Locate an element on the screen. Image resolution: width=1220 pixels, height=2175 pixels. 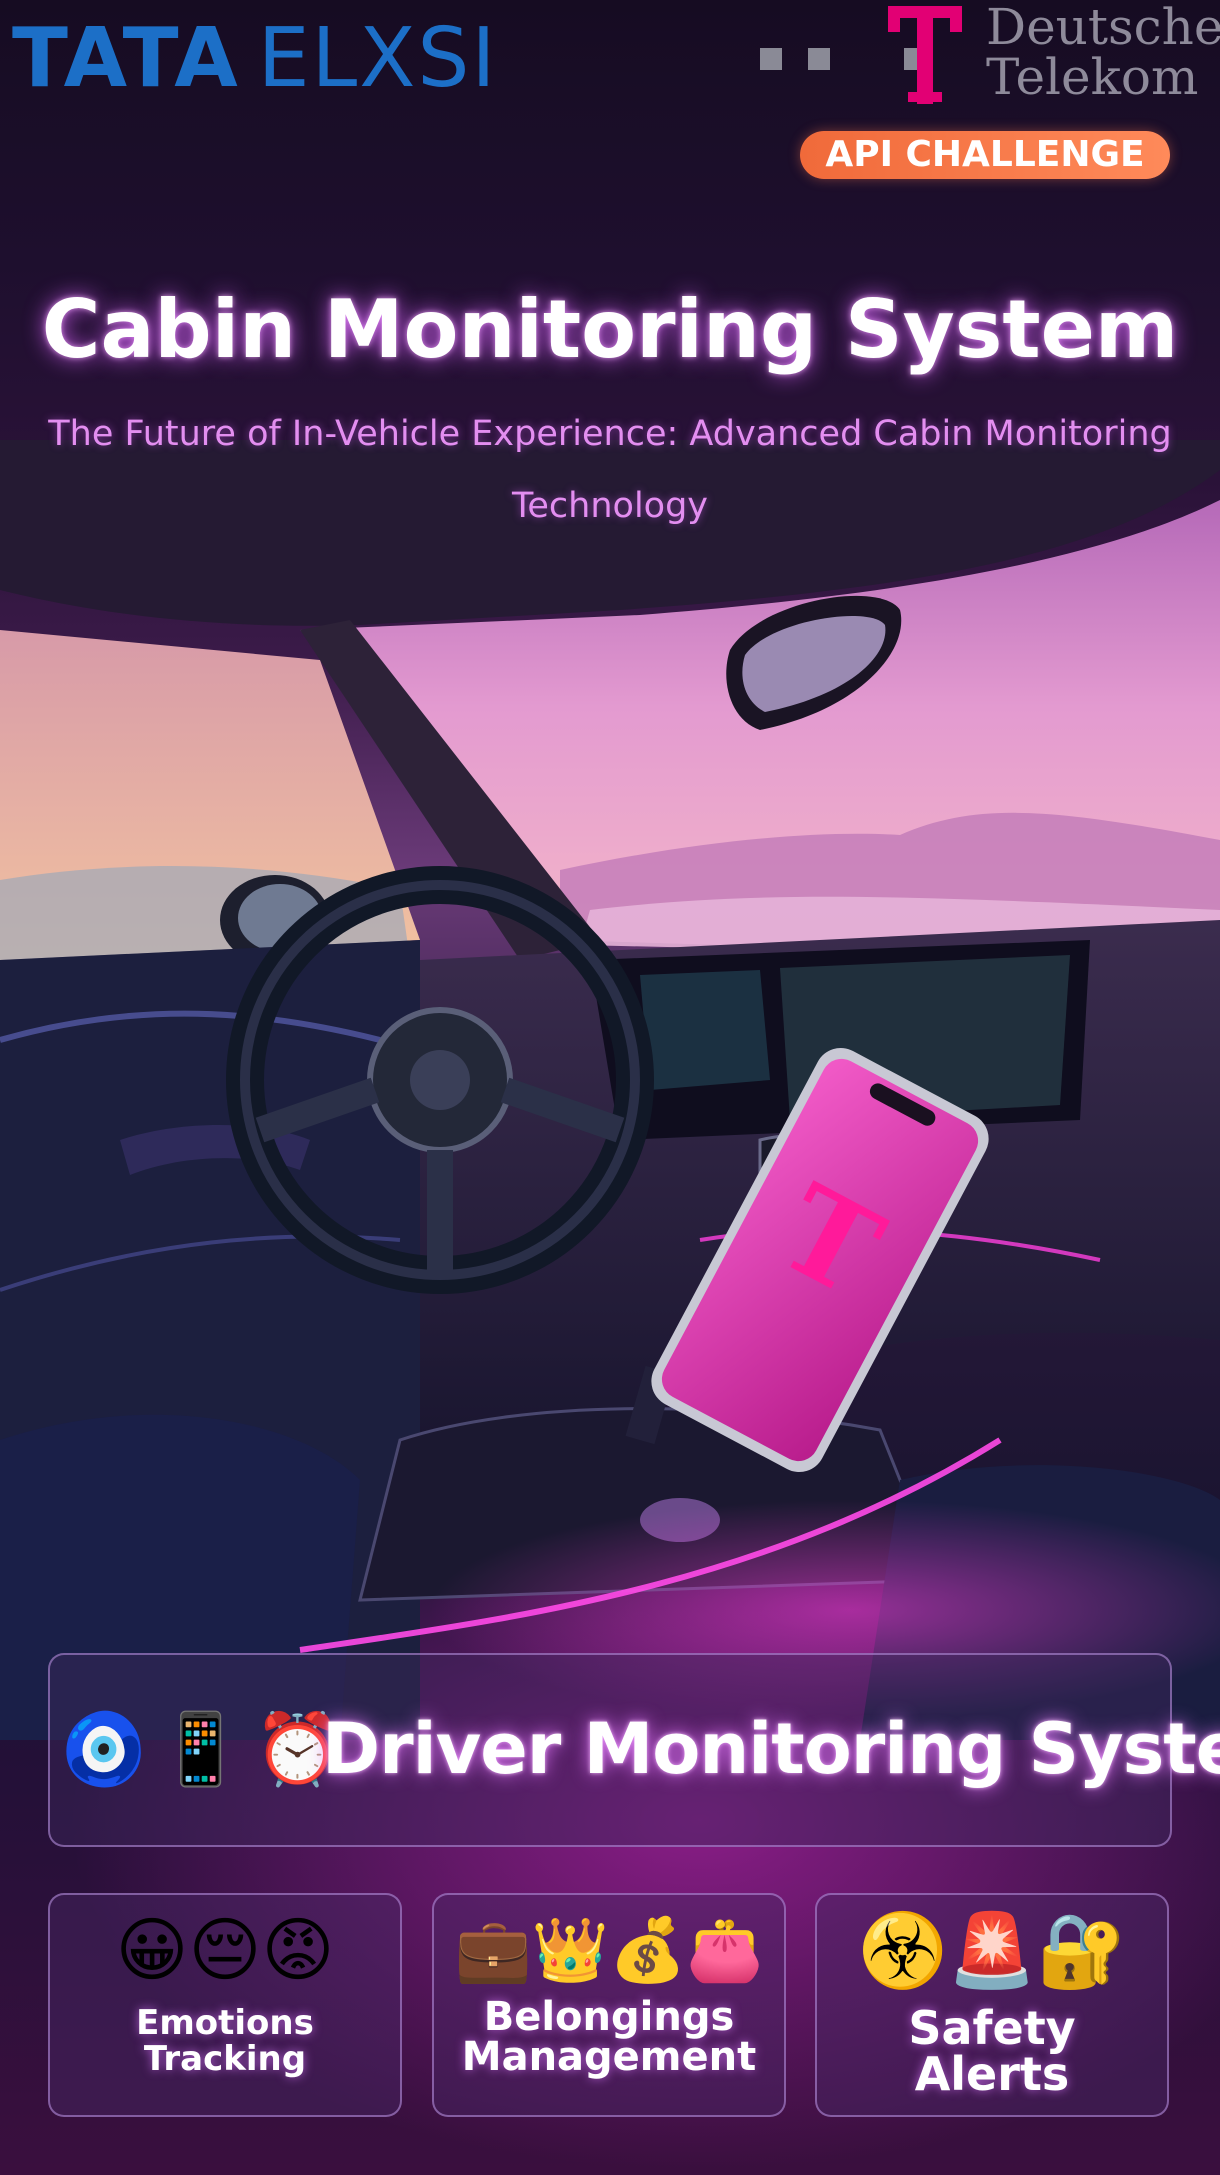
feature-card-emotions: 😀😔😡 Emotions Tracking is located at coordinates (225, 2005).